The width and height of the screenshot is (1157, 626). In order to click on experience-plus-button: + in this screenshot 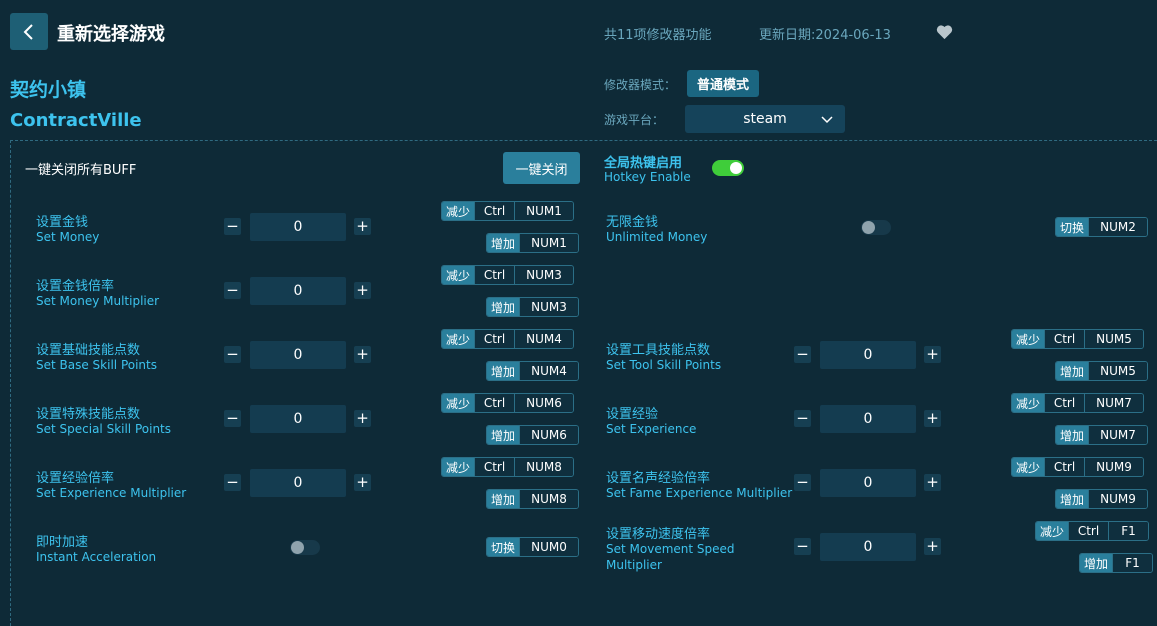, I will do `click(932, 418)`.